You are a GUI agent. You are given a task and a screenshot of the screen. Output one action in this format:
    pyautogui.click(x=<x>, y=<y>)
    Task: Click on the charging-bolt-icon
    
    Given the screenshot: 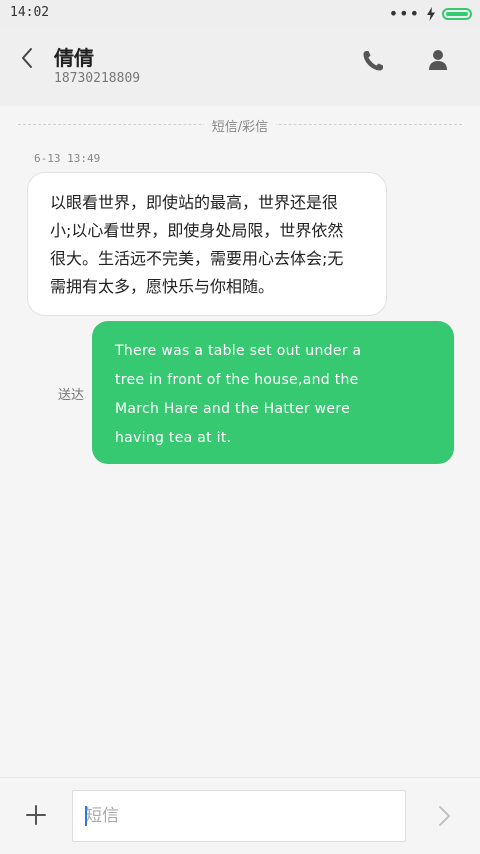 What is the action you would take?
    pyautogui.click(x=431, y=14)
    